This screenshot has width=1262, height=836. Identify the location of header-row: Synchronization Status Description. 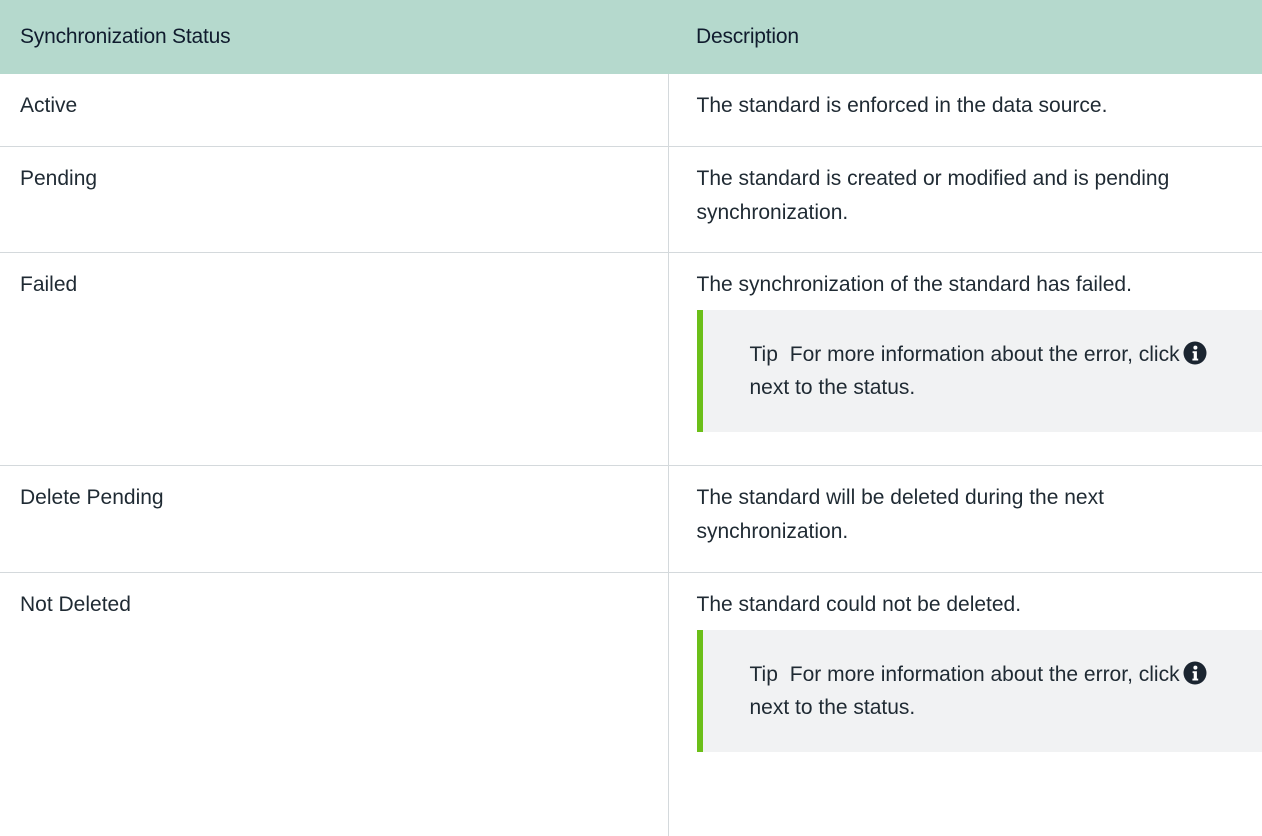
(631, 37).